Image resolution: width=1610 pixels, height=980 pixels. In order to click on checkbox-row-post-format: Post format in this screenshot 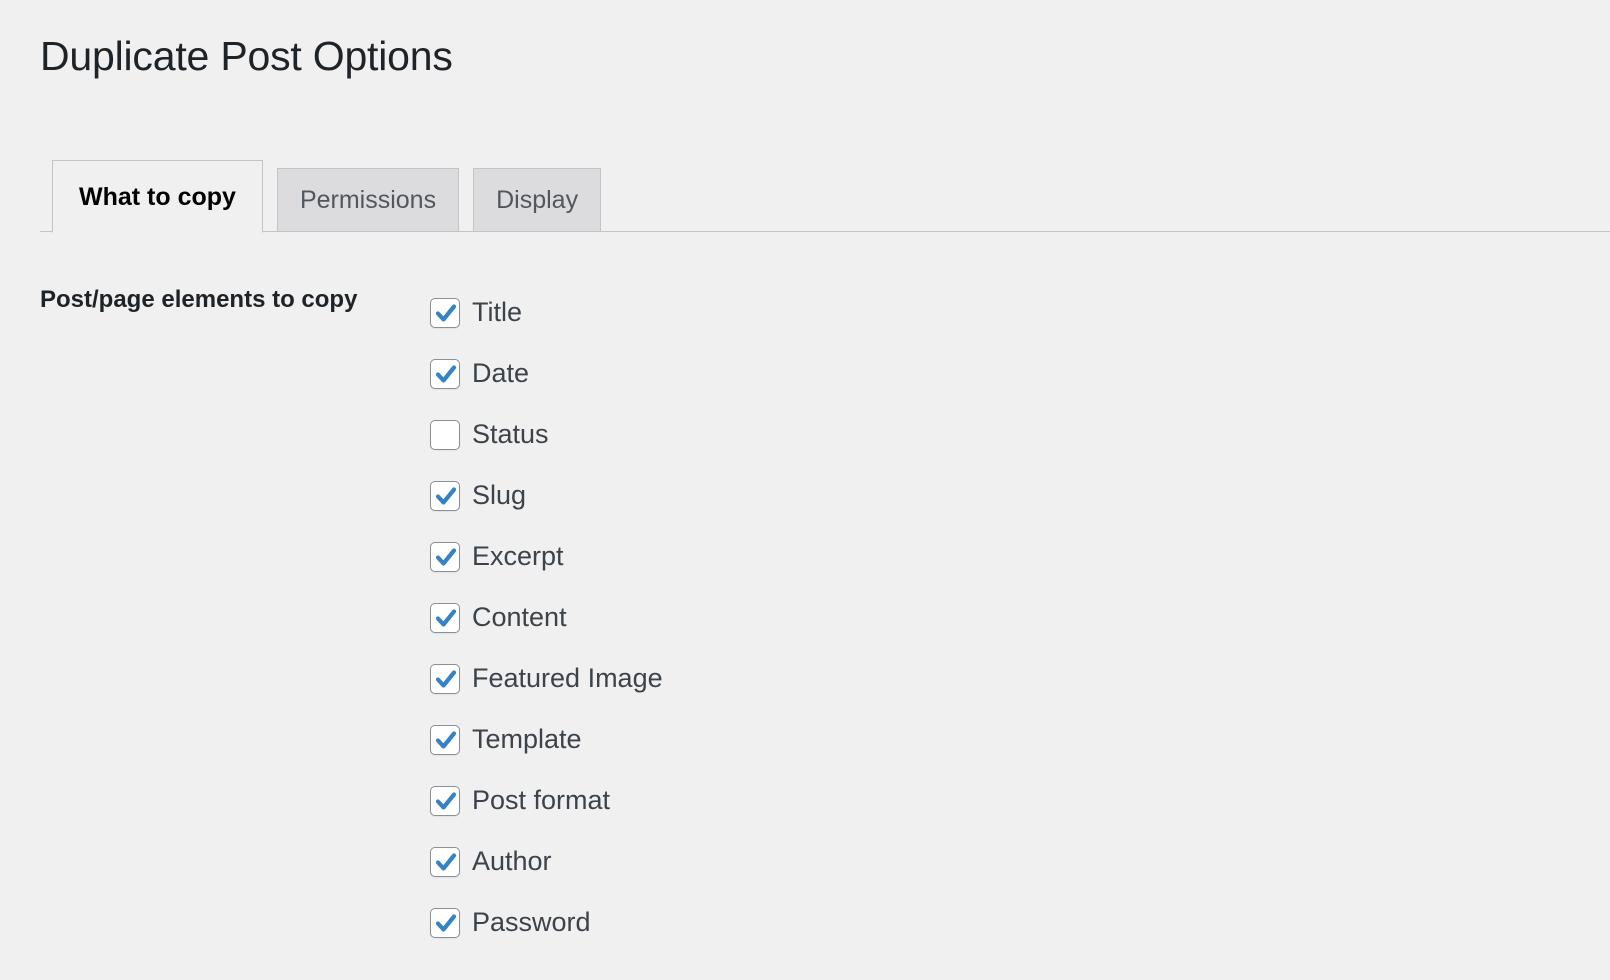, I will do `click(546, 800)`.